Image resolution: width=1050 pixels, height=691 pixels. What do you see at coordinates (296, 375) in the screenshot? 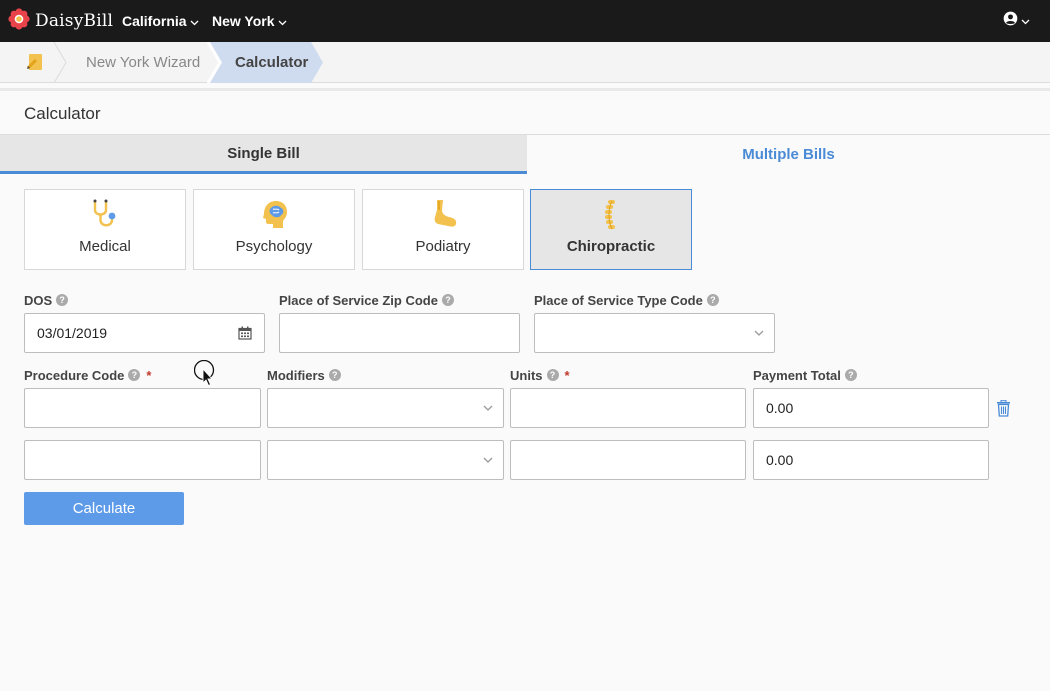
I see `modifiers-label-text: Modifiers` at bounding box center [296, 375].